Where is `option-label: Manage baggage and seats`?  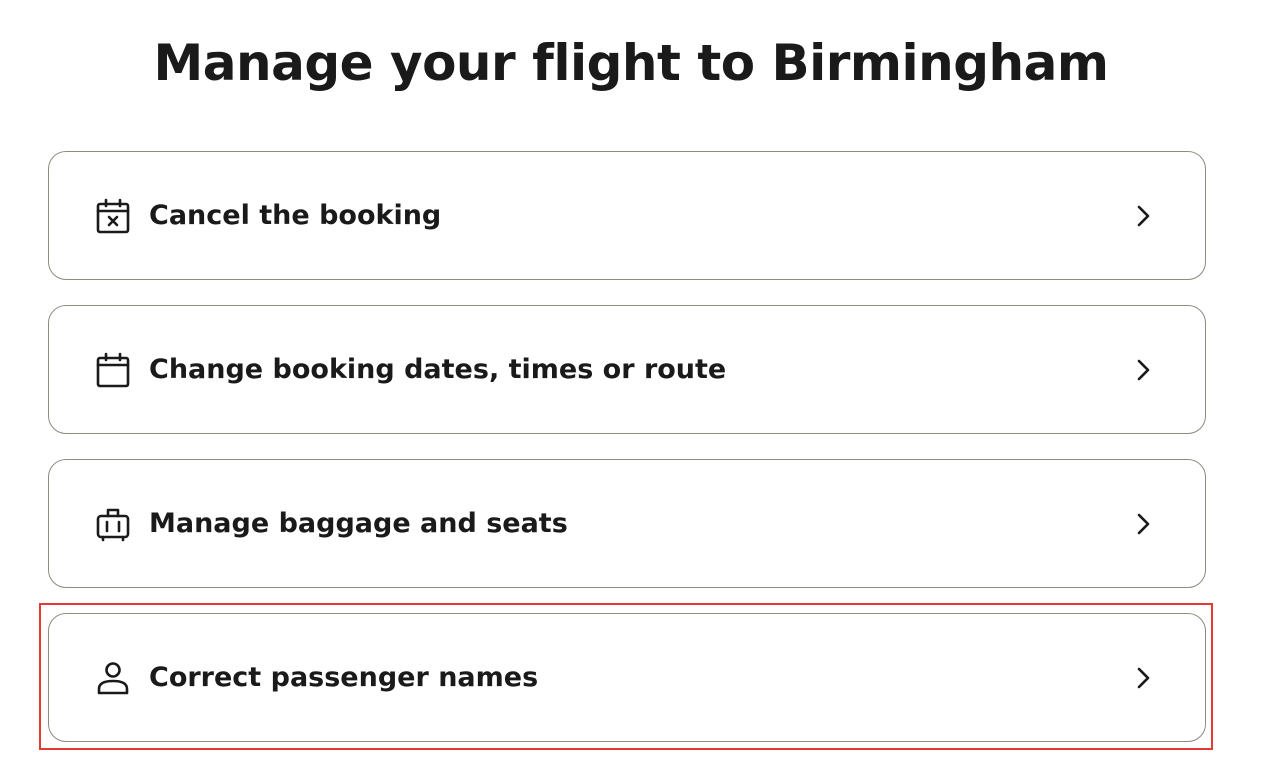
option-label: Manage baggage and seats is located at coordinates (358, 523).